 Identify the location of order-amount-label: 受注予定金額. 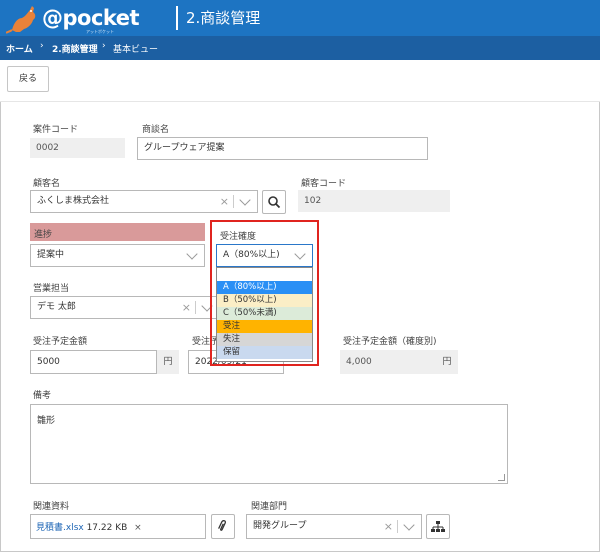
(60, 342).